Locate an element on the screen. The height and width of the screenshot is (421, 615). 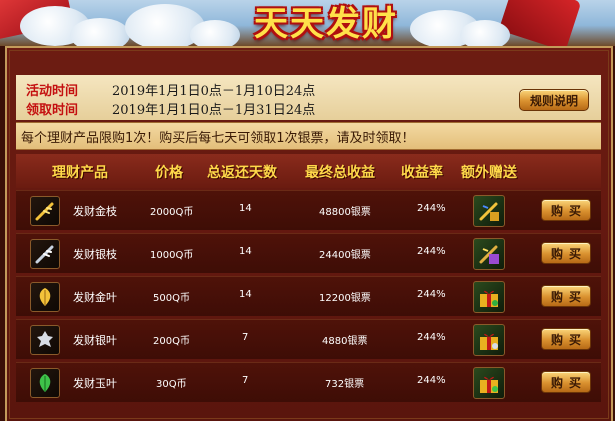
banner: 天天发财 is located at coordinates (307, 23).